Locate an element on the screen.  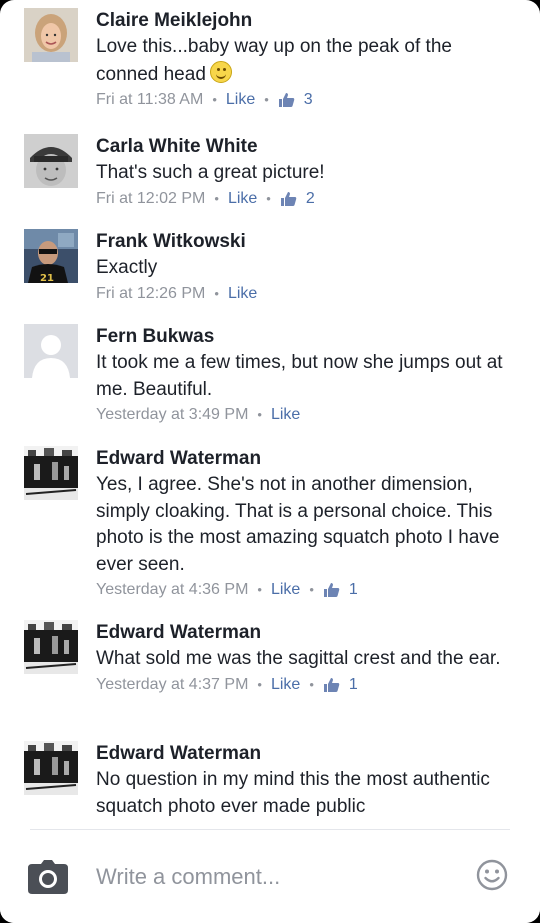
comment-text: That's such a great picture! is located at coordinates (210, 172).